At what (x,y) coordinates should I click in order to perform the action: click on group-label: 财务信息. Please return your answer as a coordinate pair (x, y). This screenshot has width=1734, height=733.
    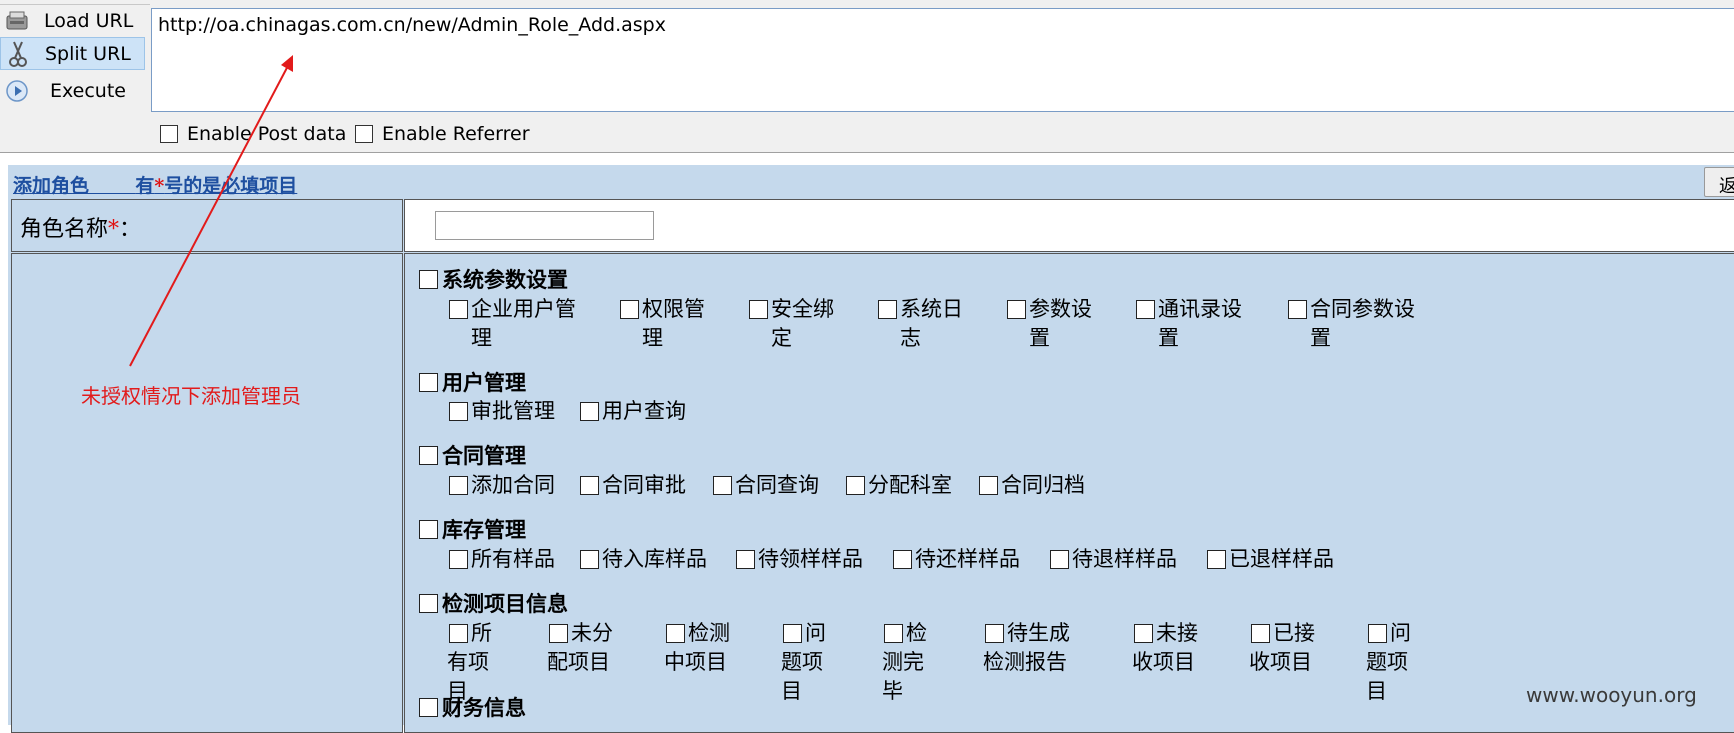
    Looking at the image, I should click on (484, 707).